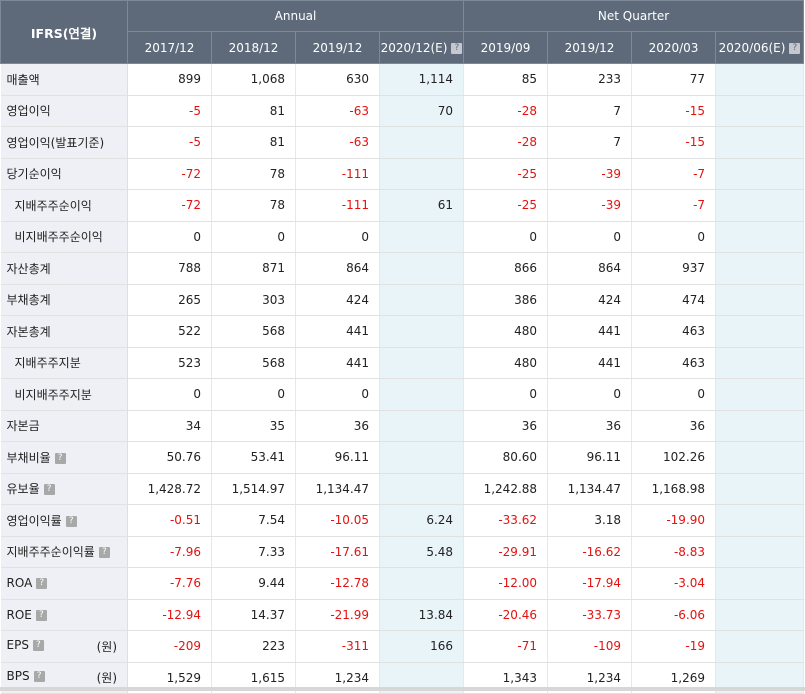  What do you see at coordinates (169, 552) in the screenshot?
I see `value-cell: -7.96` at bounding box center [169, 552].